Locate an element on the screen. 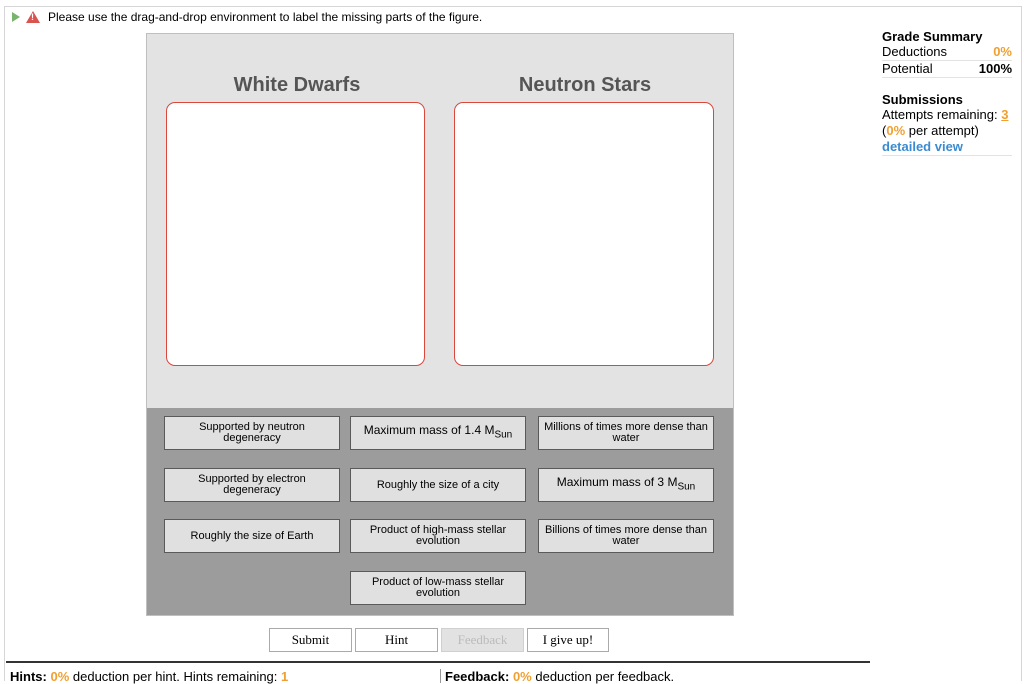  per-attempt-line: (0% per attempt) is located at coordinates (930, 130).